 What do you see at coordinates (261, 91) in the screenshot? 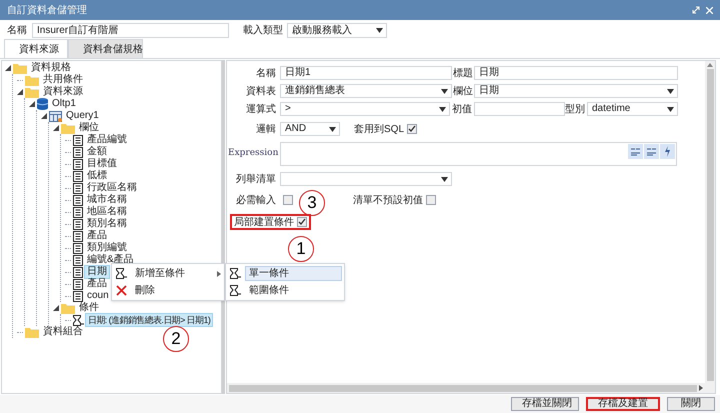
I see `field-label: 資料表` at bounding box center [261, 91].